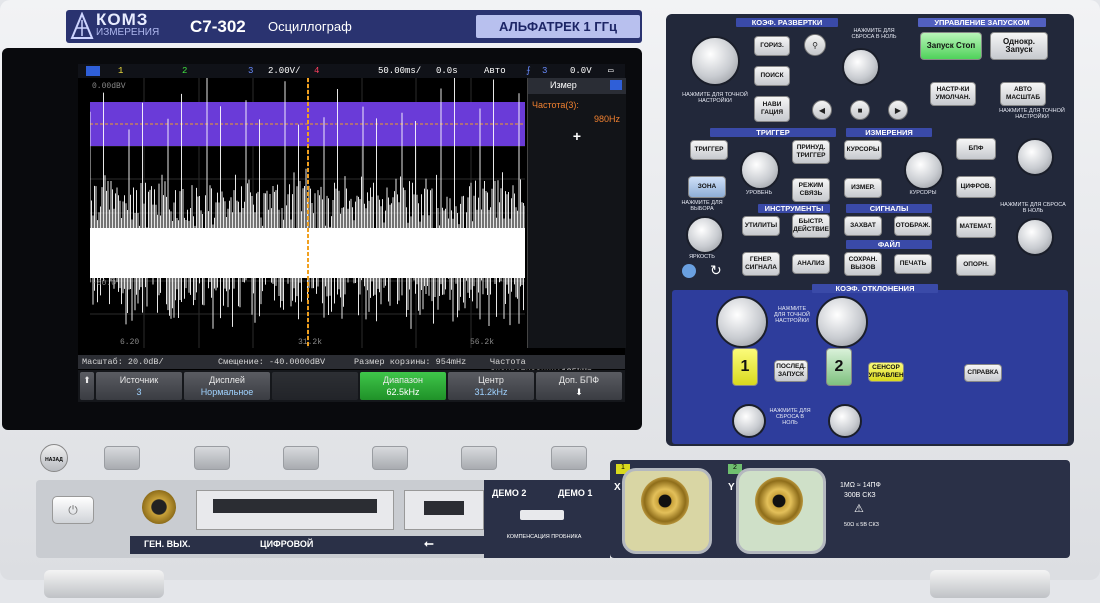 The image size is (1100, 603). What do you see at coordinates (93, 71) in the screenshot?
I see `menu-icon` at bounding box center [93, 71].